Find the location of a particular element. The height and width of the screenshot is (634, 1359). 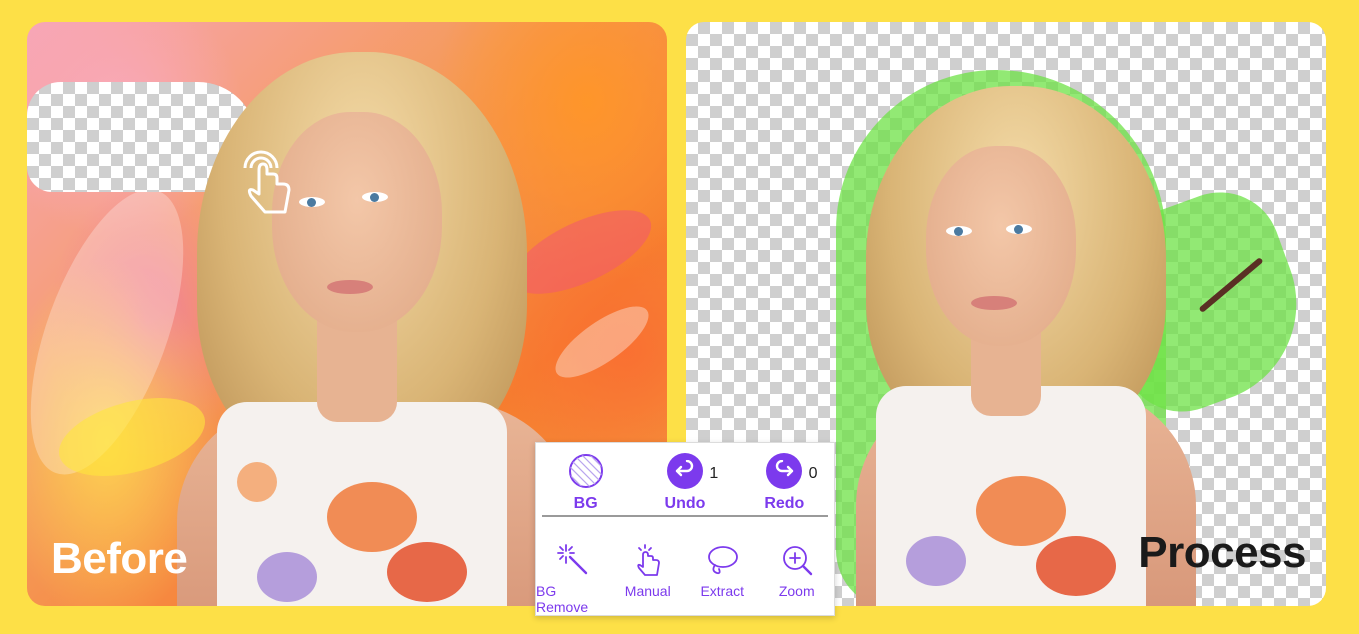

process-label: Process is located at coordinates (1222, 552).